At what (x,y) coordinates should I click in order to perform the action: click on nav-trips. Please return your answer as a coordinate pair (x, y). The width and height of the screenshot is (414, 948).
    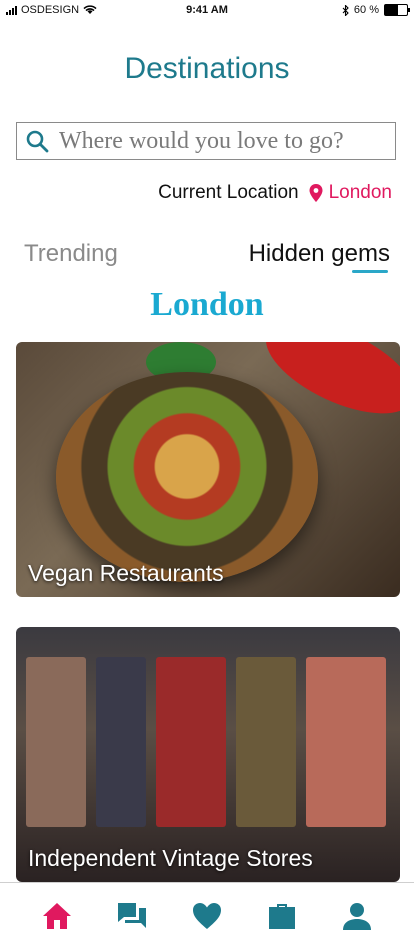
    Looking at the image, I should click on (282, 916).